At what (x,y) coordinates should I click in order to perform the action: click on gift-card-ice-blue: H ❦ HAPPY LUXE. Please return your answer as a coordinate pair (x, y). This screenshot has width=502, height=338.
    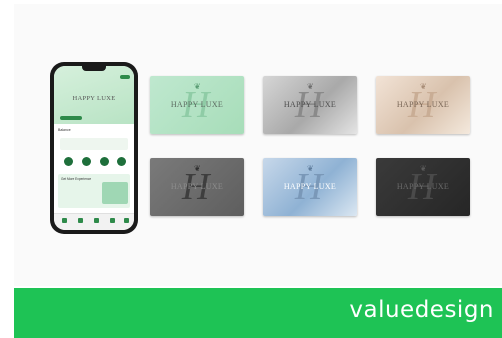
    Looking at the image, I should click on (310, 187).